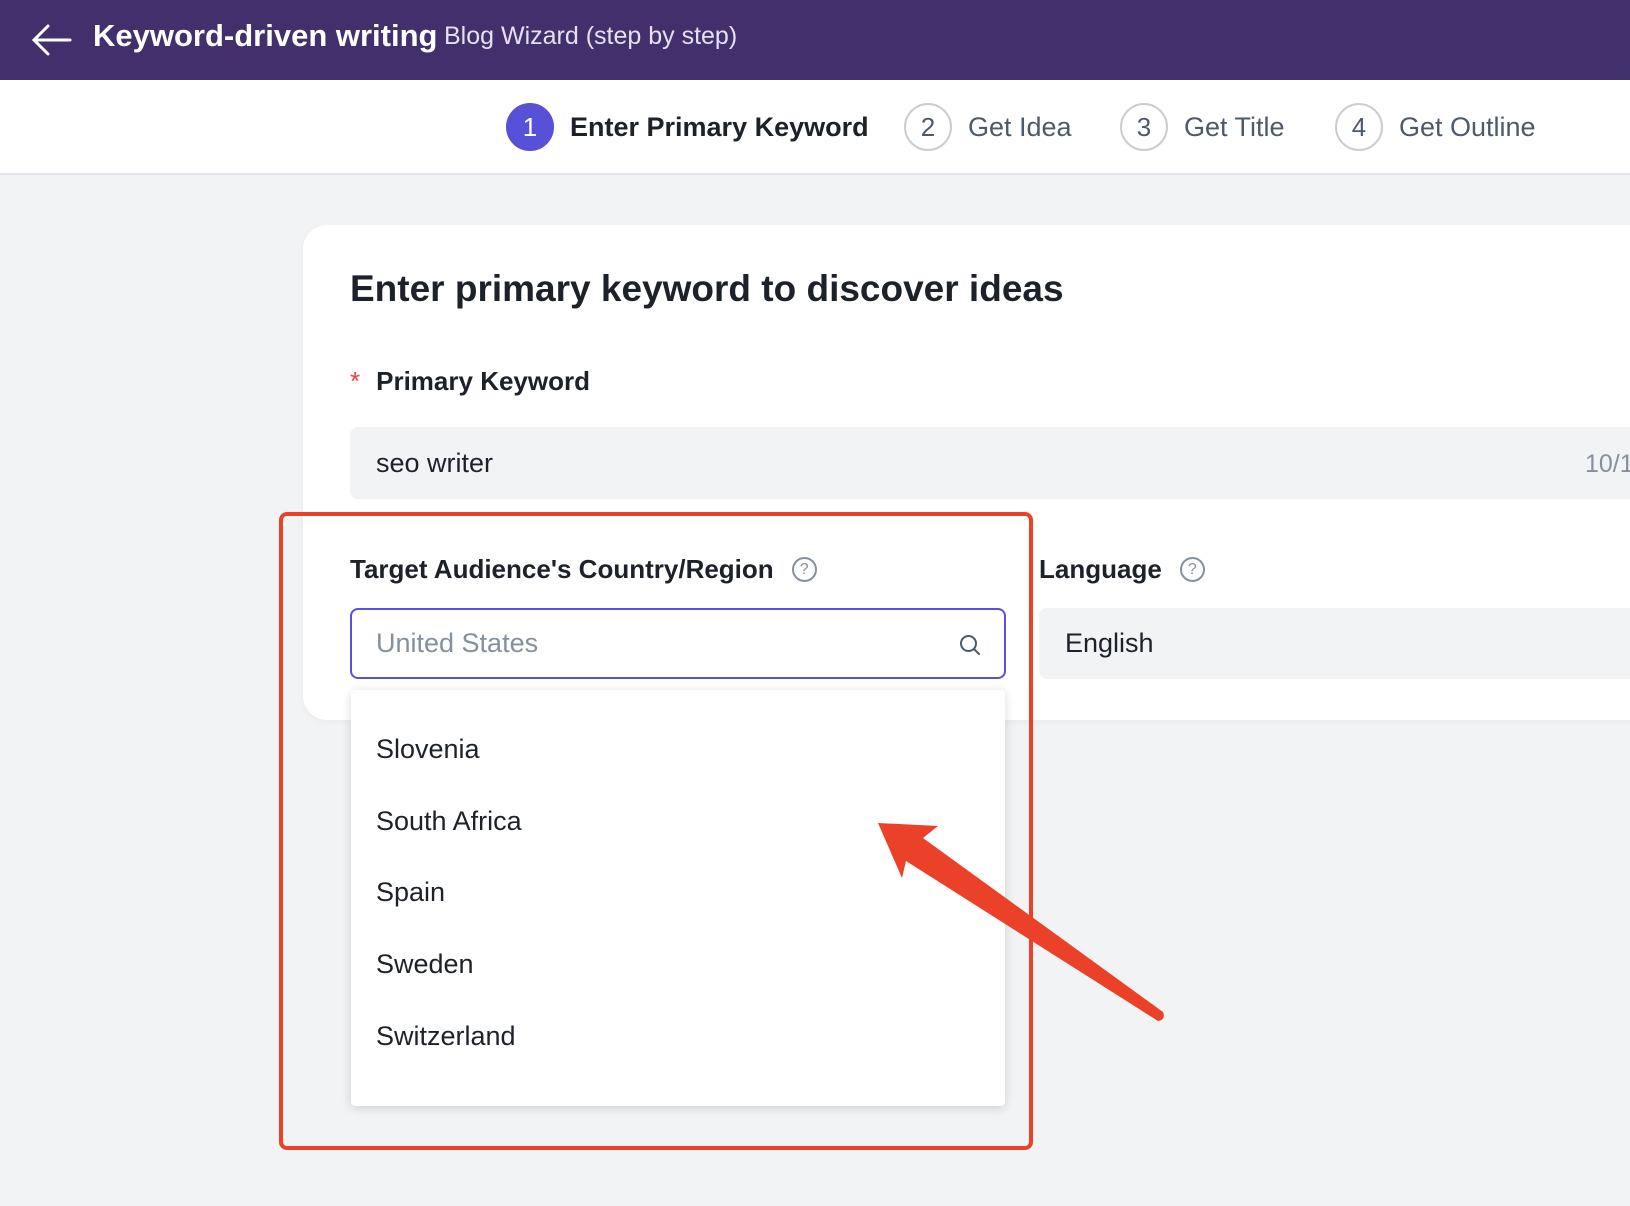 This screenshot has width=1630, height=1206. I want to click on language-label: Language ?, so click(1122, 569).